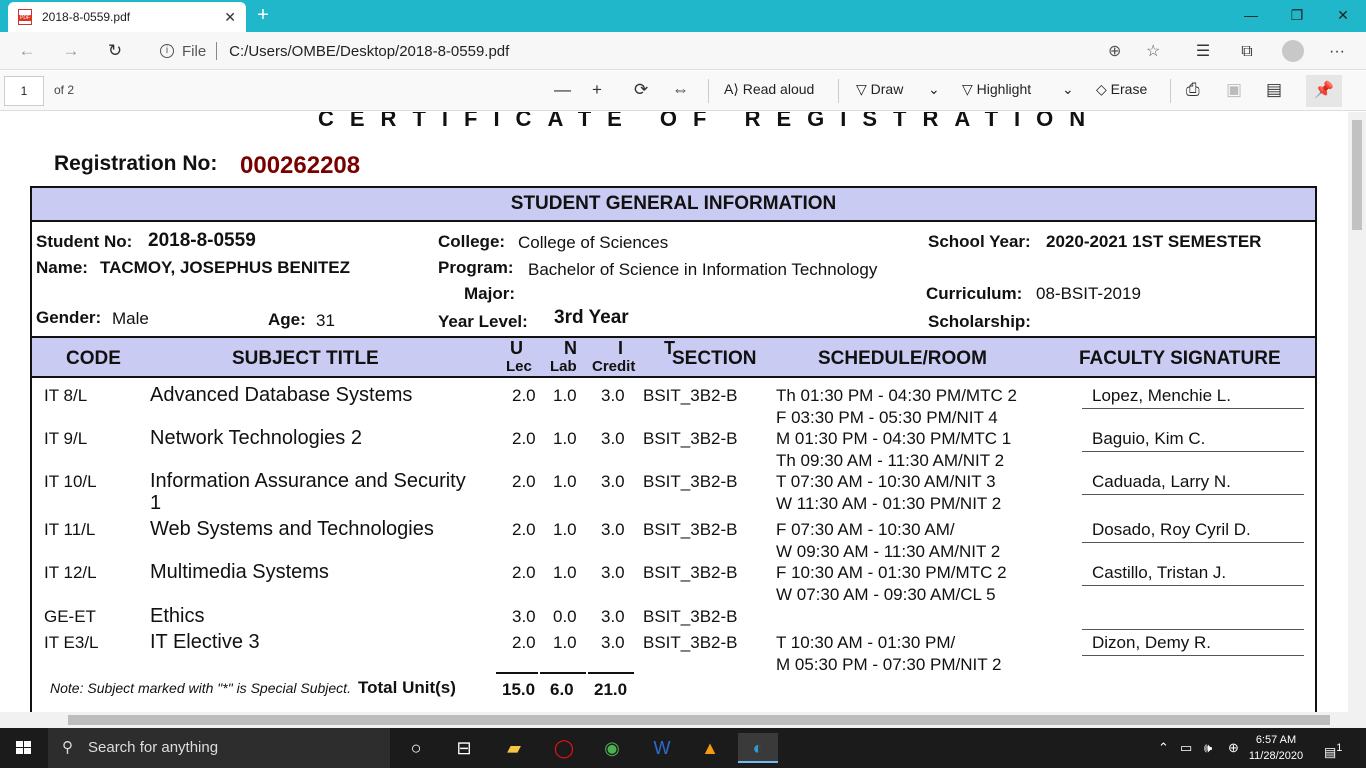  What do you see at coordinates (680, 90) in the screenshot?
I see `fit-page-icon: ⇔` at bounding box center [680, 90].